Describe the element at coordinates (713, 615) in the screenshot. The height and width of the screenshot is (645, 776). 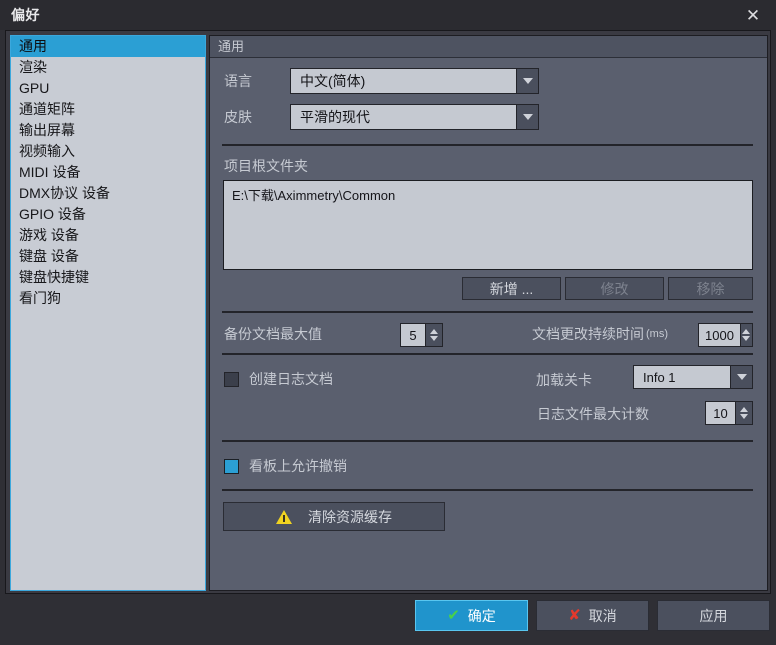
I see `apply-button: 应用` at that location.